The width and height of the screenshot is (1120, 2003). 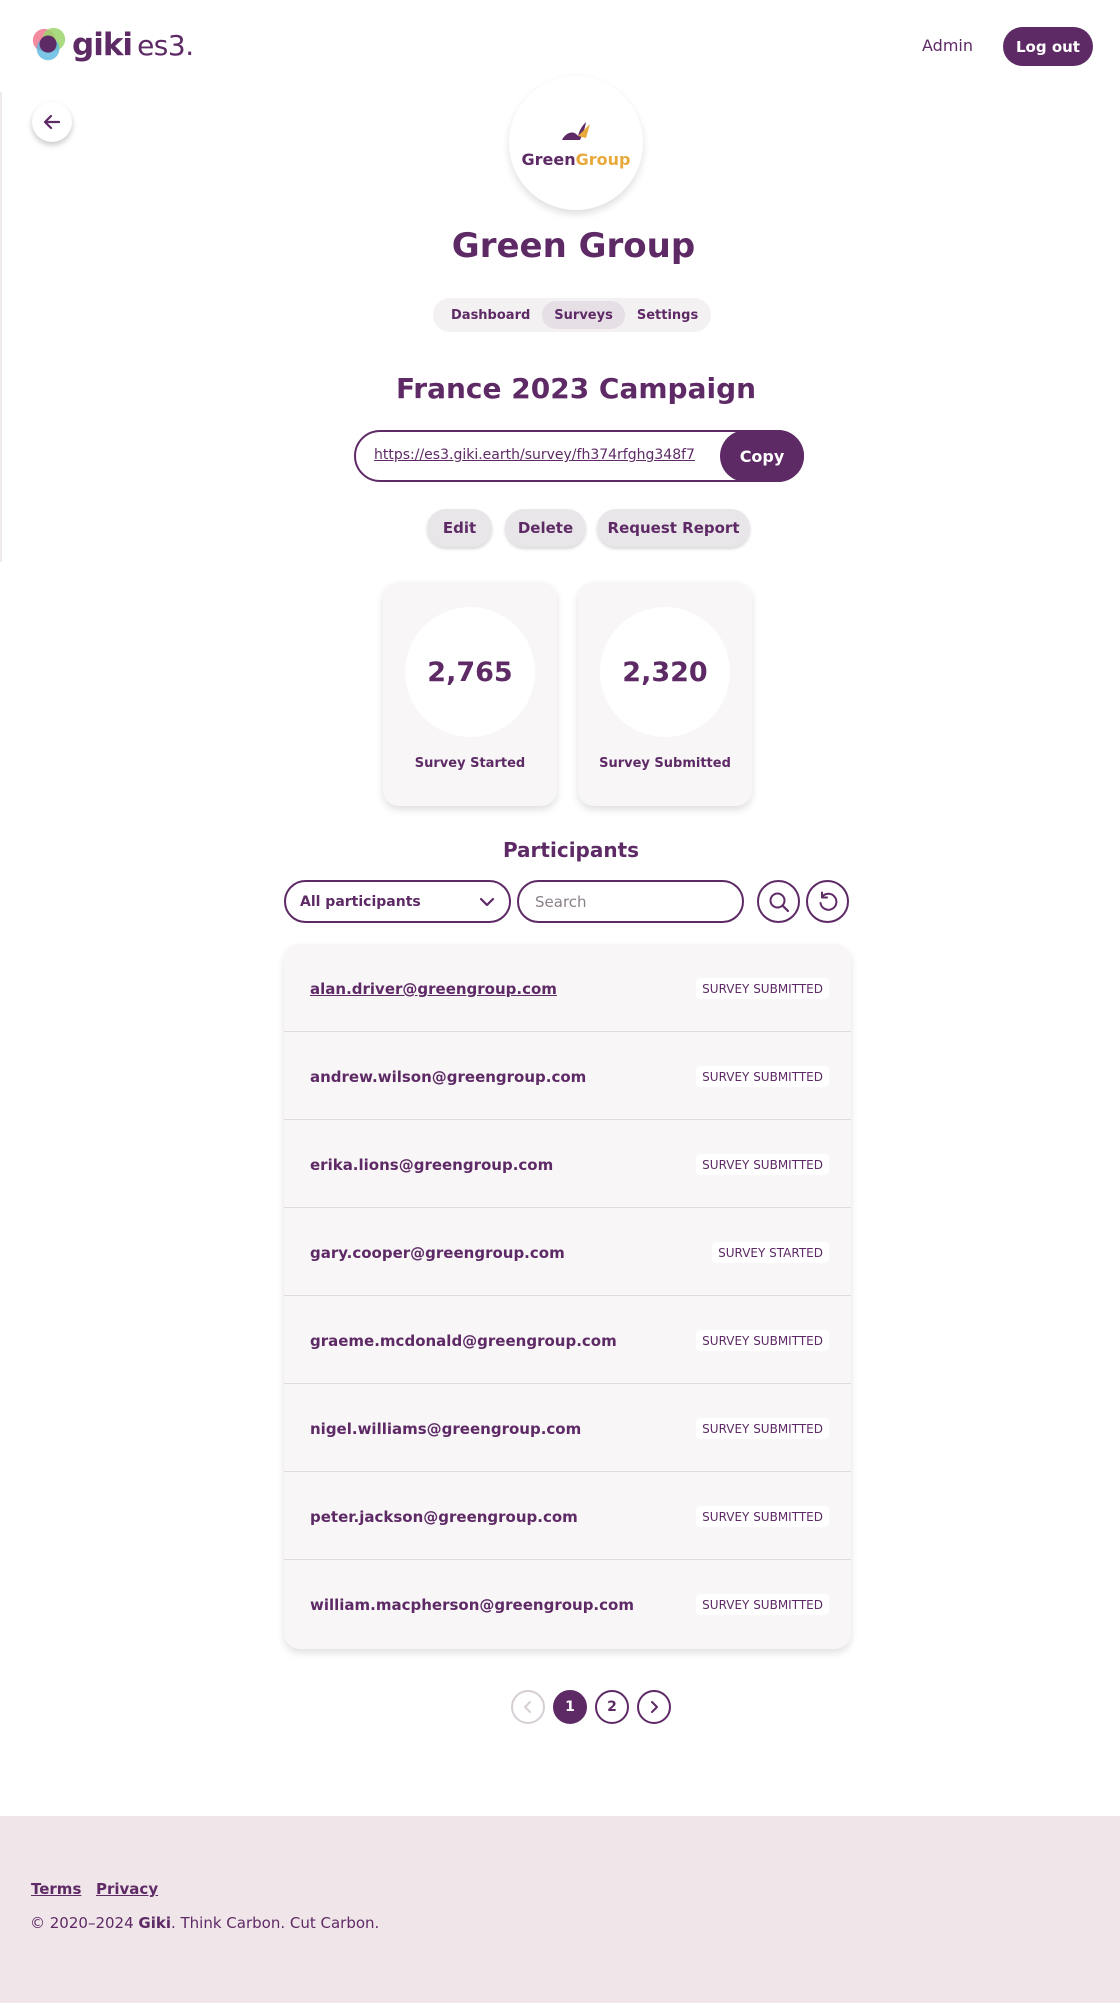 What do you see at coordinates (667, 315) in the screenshot?
I see `tab-settings: Settings` at bounding box center [667, 315].